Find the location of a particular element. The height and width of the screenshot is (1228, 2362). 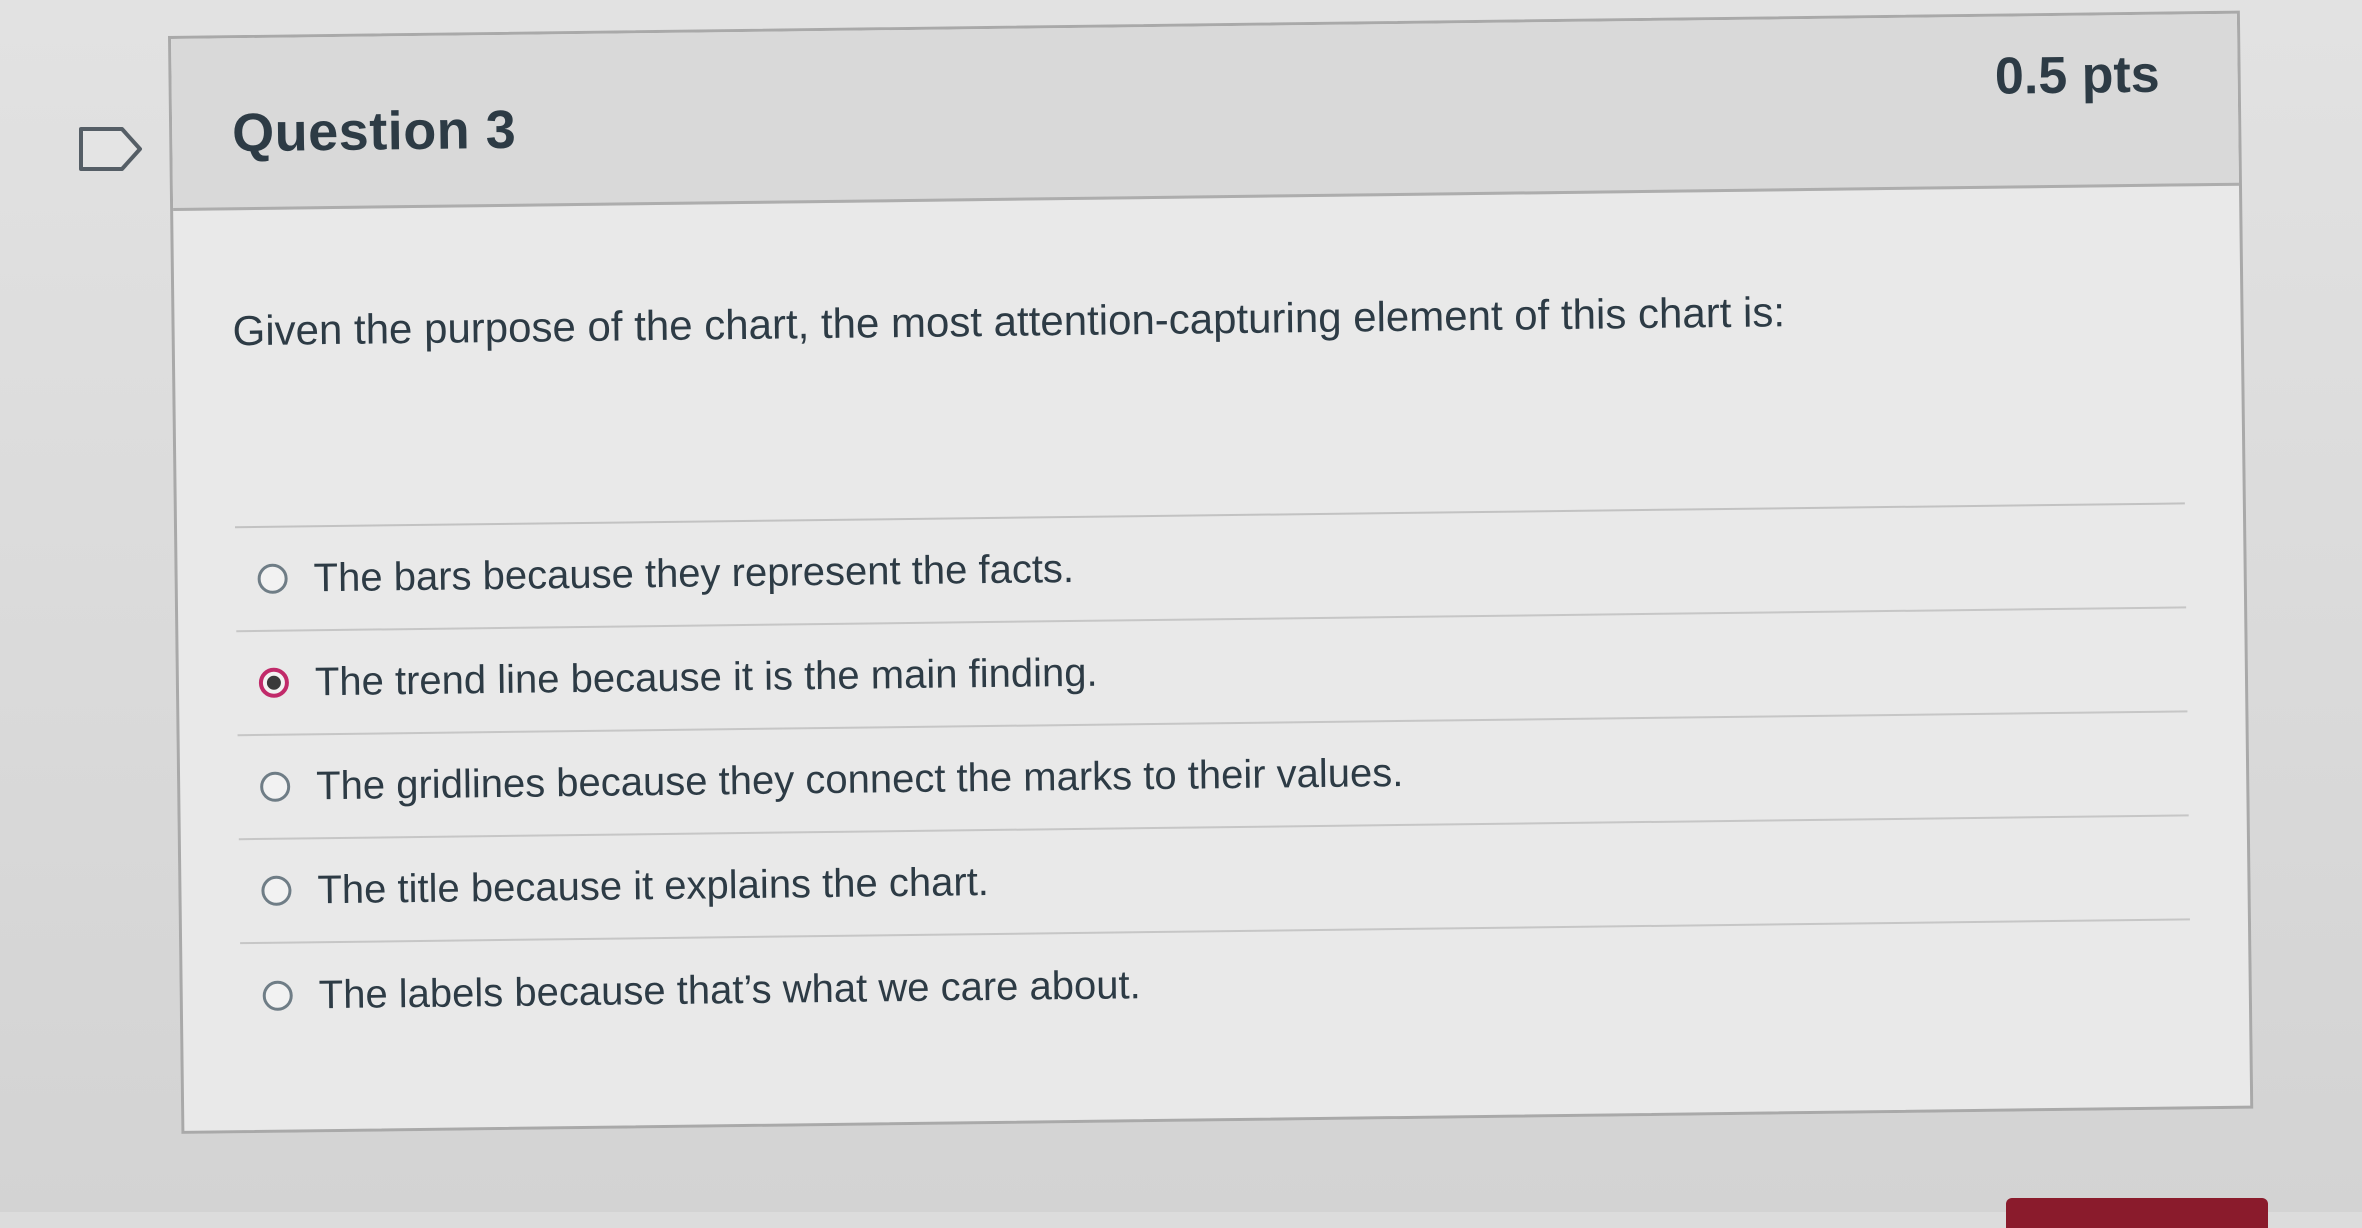

question-header: Question 3 0.5 pts is located at coordinates (1205, 112).